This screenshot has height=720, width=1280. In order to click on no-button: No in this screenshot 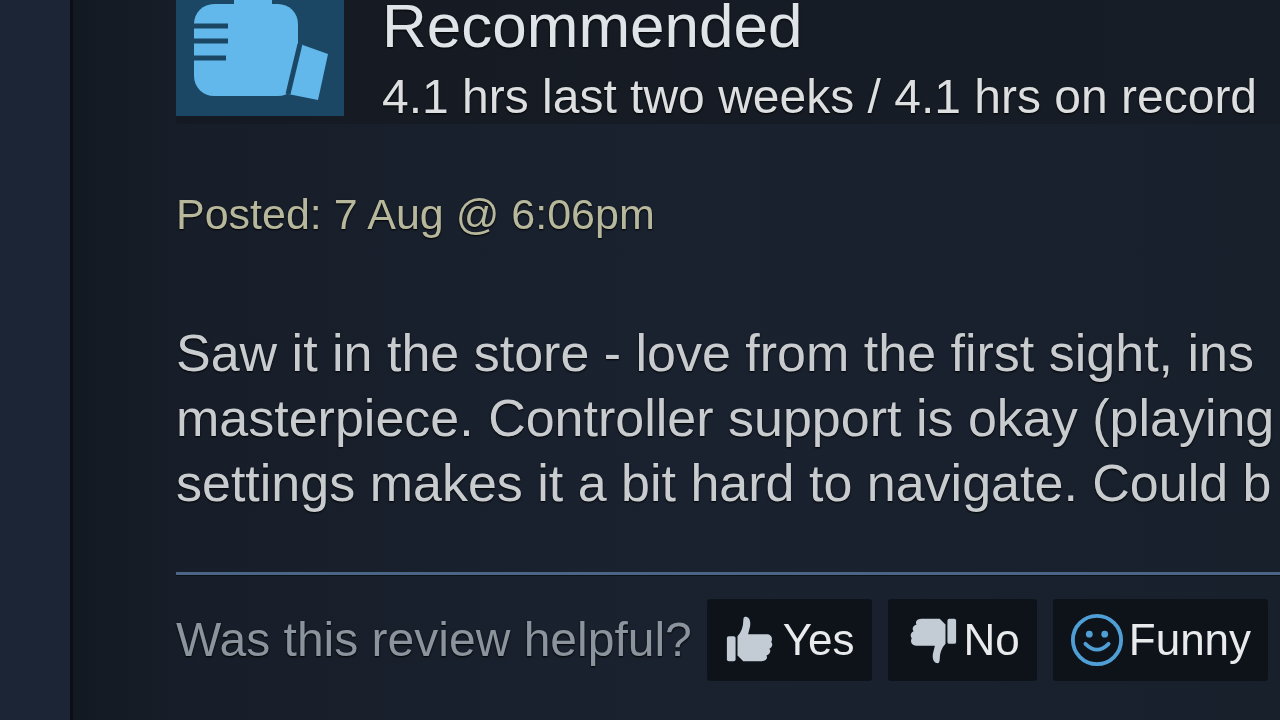, I will do `click(962, 640)`.